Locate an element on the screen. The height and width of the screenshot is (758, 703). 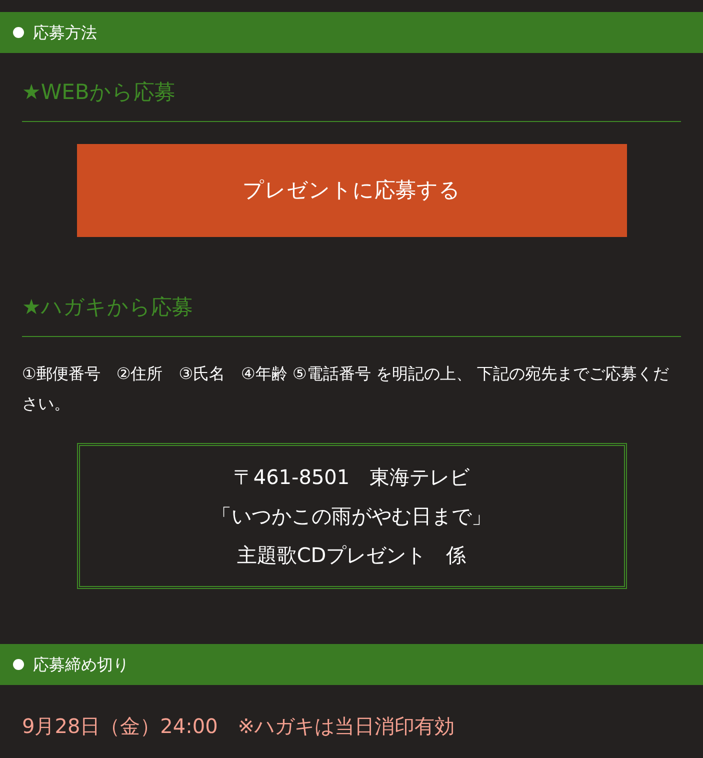
method-heading: ★WEBから応募 is located at coordinates (351, 99).